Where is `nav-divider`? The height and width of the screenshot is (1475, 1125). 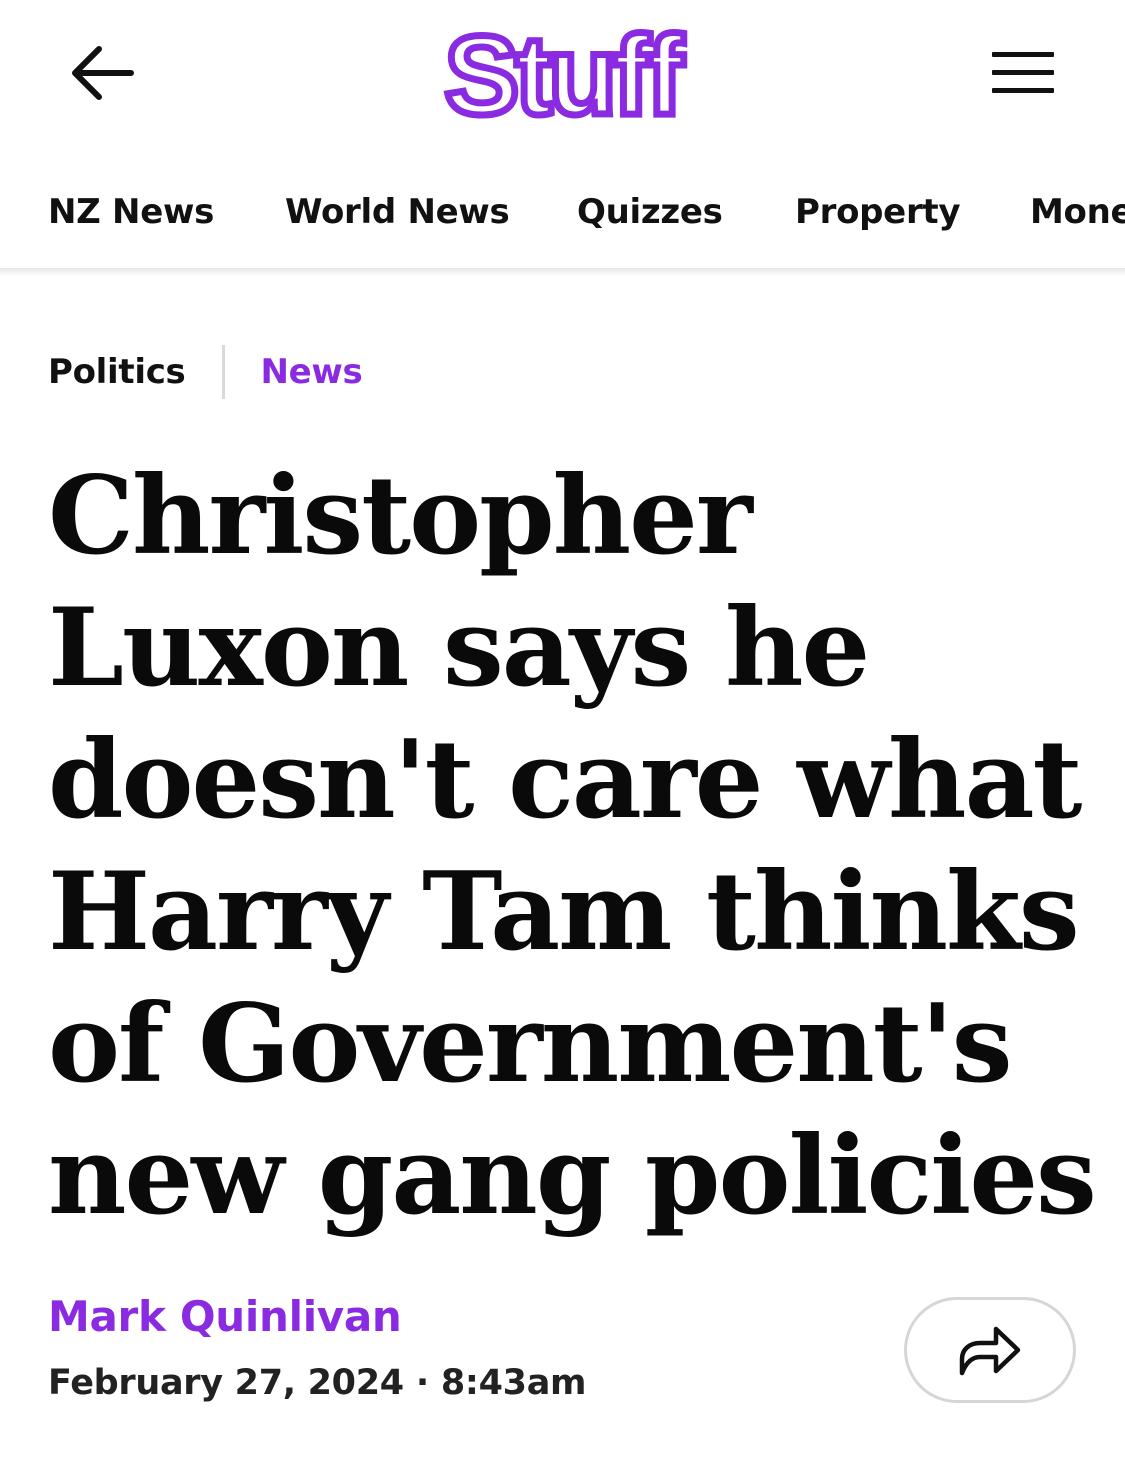
nav-divider is located at coordinates (562, 272).